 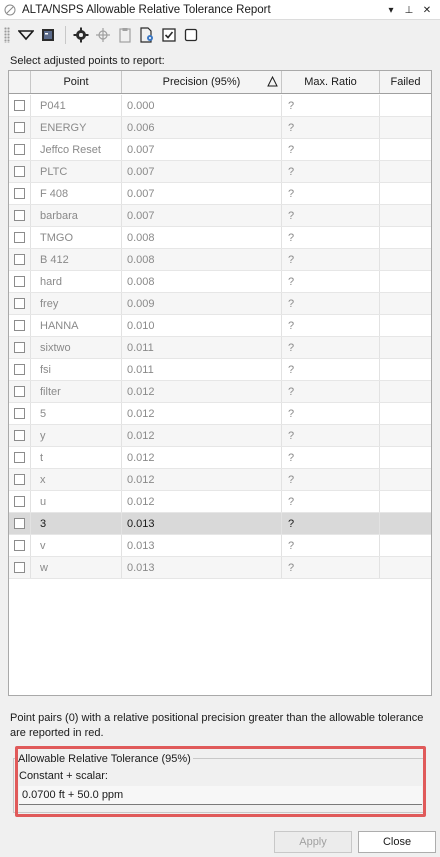 I want to click on clipboard-icon, so click(x=125, y=35).